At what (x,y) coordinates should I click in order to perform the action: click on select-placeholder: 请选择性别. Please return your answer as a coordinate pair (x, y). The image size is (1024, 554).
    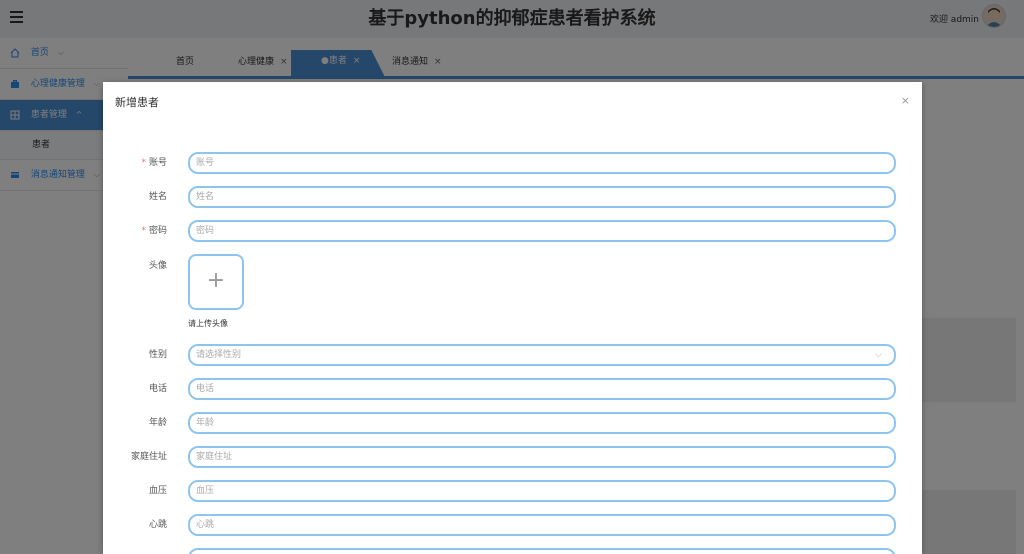
    Looking at the image, I should click on (219, 355).